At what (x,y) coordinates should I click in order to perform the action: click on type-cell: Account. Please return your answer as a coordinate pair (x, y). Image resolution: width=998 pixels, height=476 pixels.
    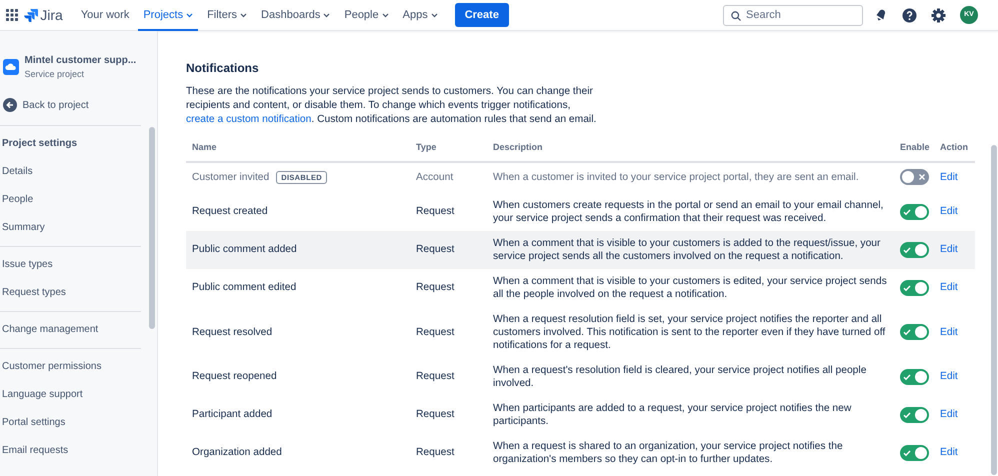
    Looking at the image, I should click on (448, 177).